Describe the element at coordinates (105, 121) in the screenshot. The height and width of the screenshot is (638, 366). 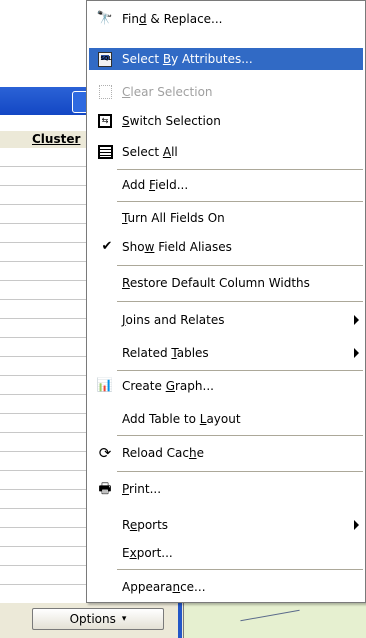
I see `switch-selection-icon: ⇆` at that location.